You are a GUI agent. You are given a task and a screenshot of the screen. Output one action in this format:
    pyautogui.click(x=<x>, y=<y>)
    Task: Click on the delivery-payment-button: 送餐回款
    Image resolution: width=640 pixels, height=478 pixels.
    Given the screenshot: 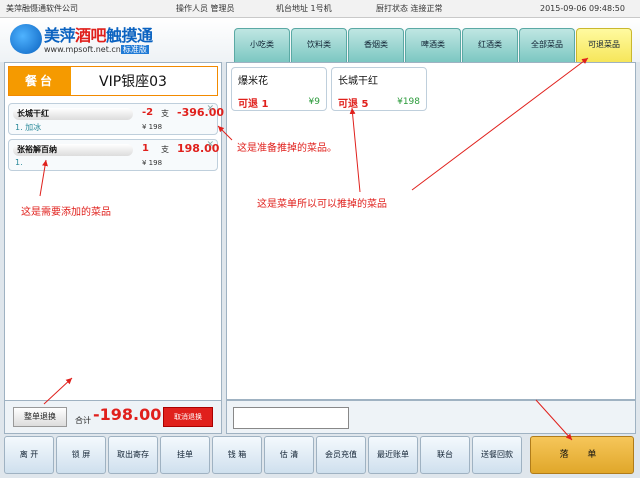 What is the action you would take?
    pyautogui.click(x=497, y=455)
    